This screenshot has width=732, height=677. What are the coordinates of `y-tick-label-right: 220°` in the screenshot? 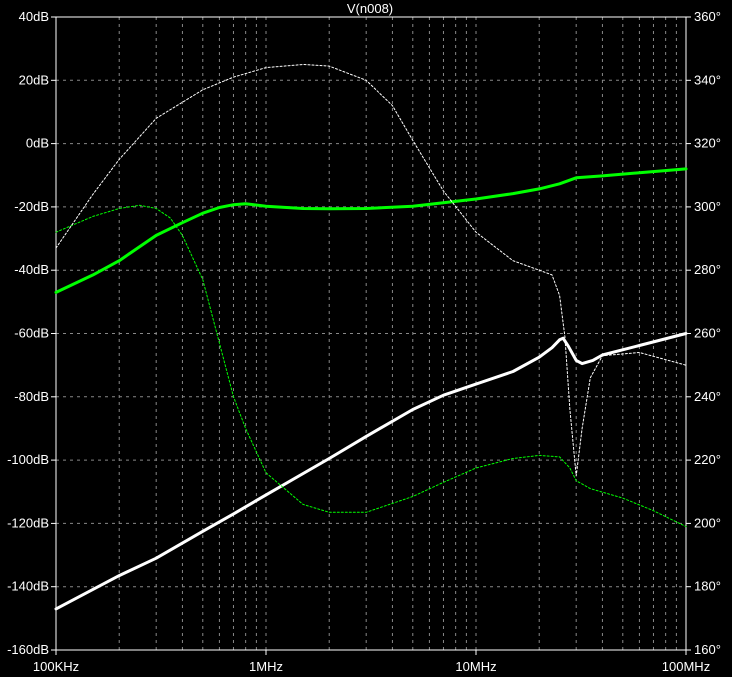 It's located at (707, 459).